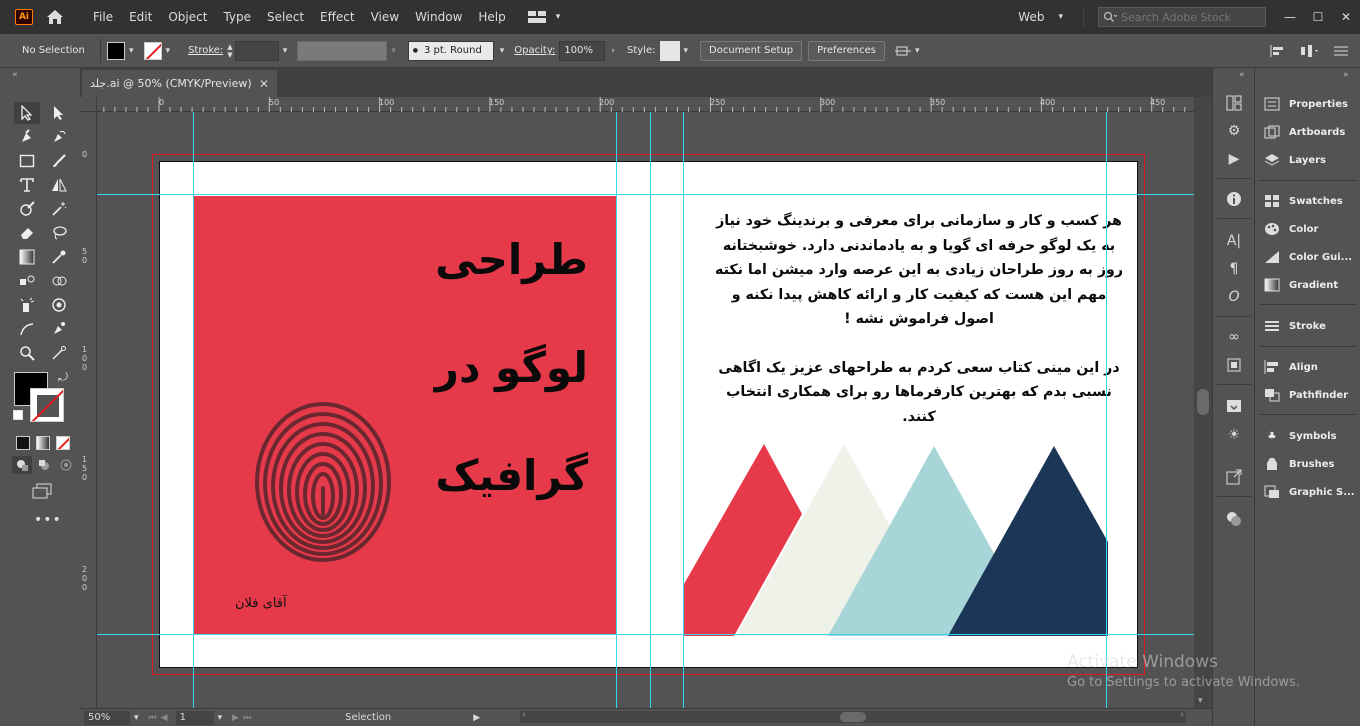  I want to click on none-mode-button, so click(63, 443).